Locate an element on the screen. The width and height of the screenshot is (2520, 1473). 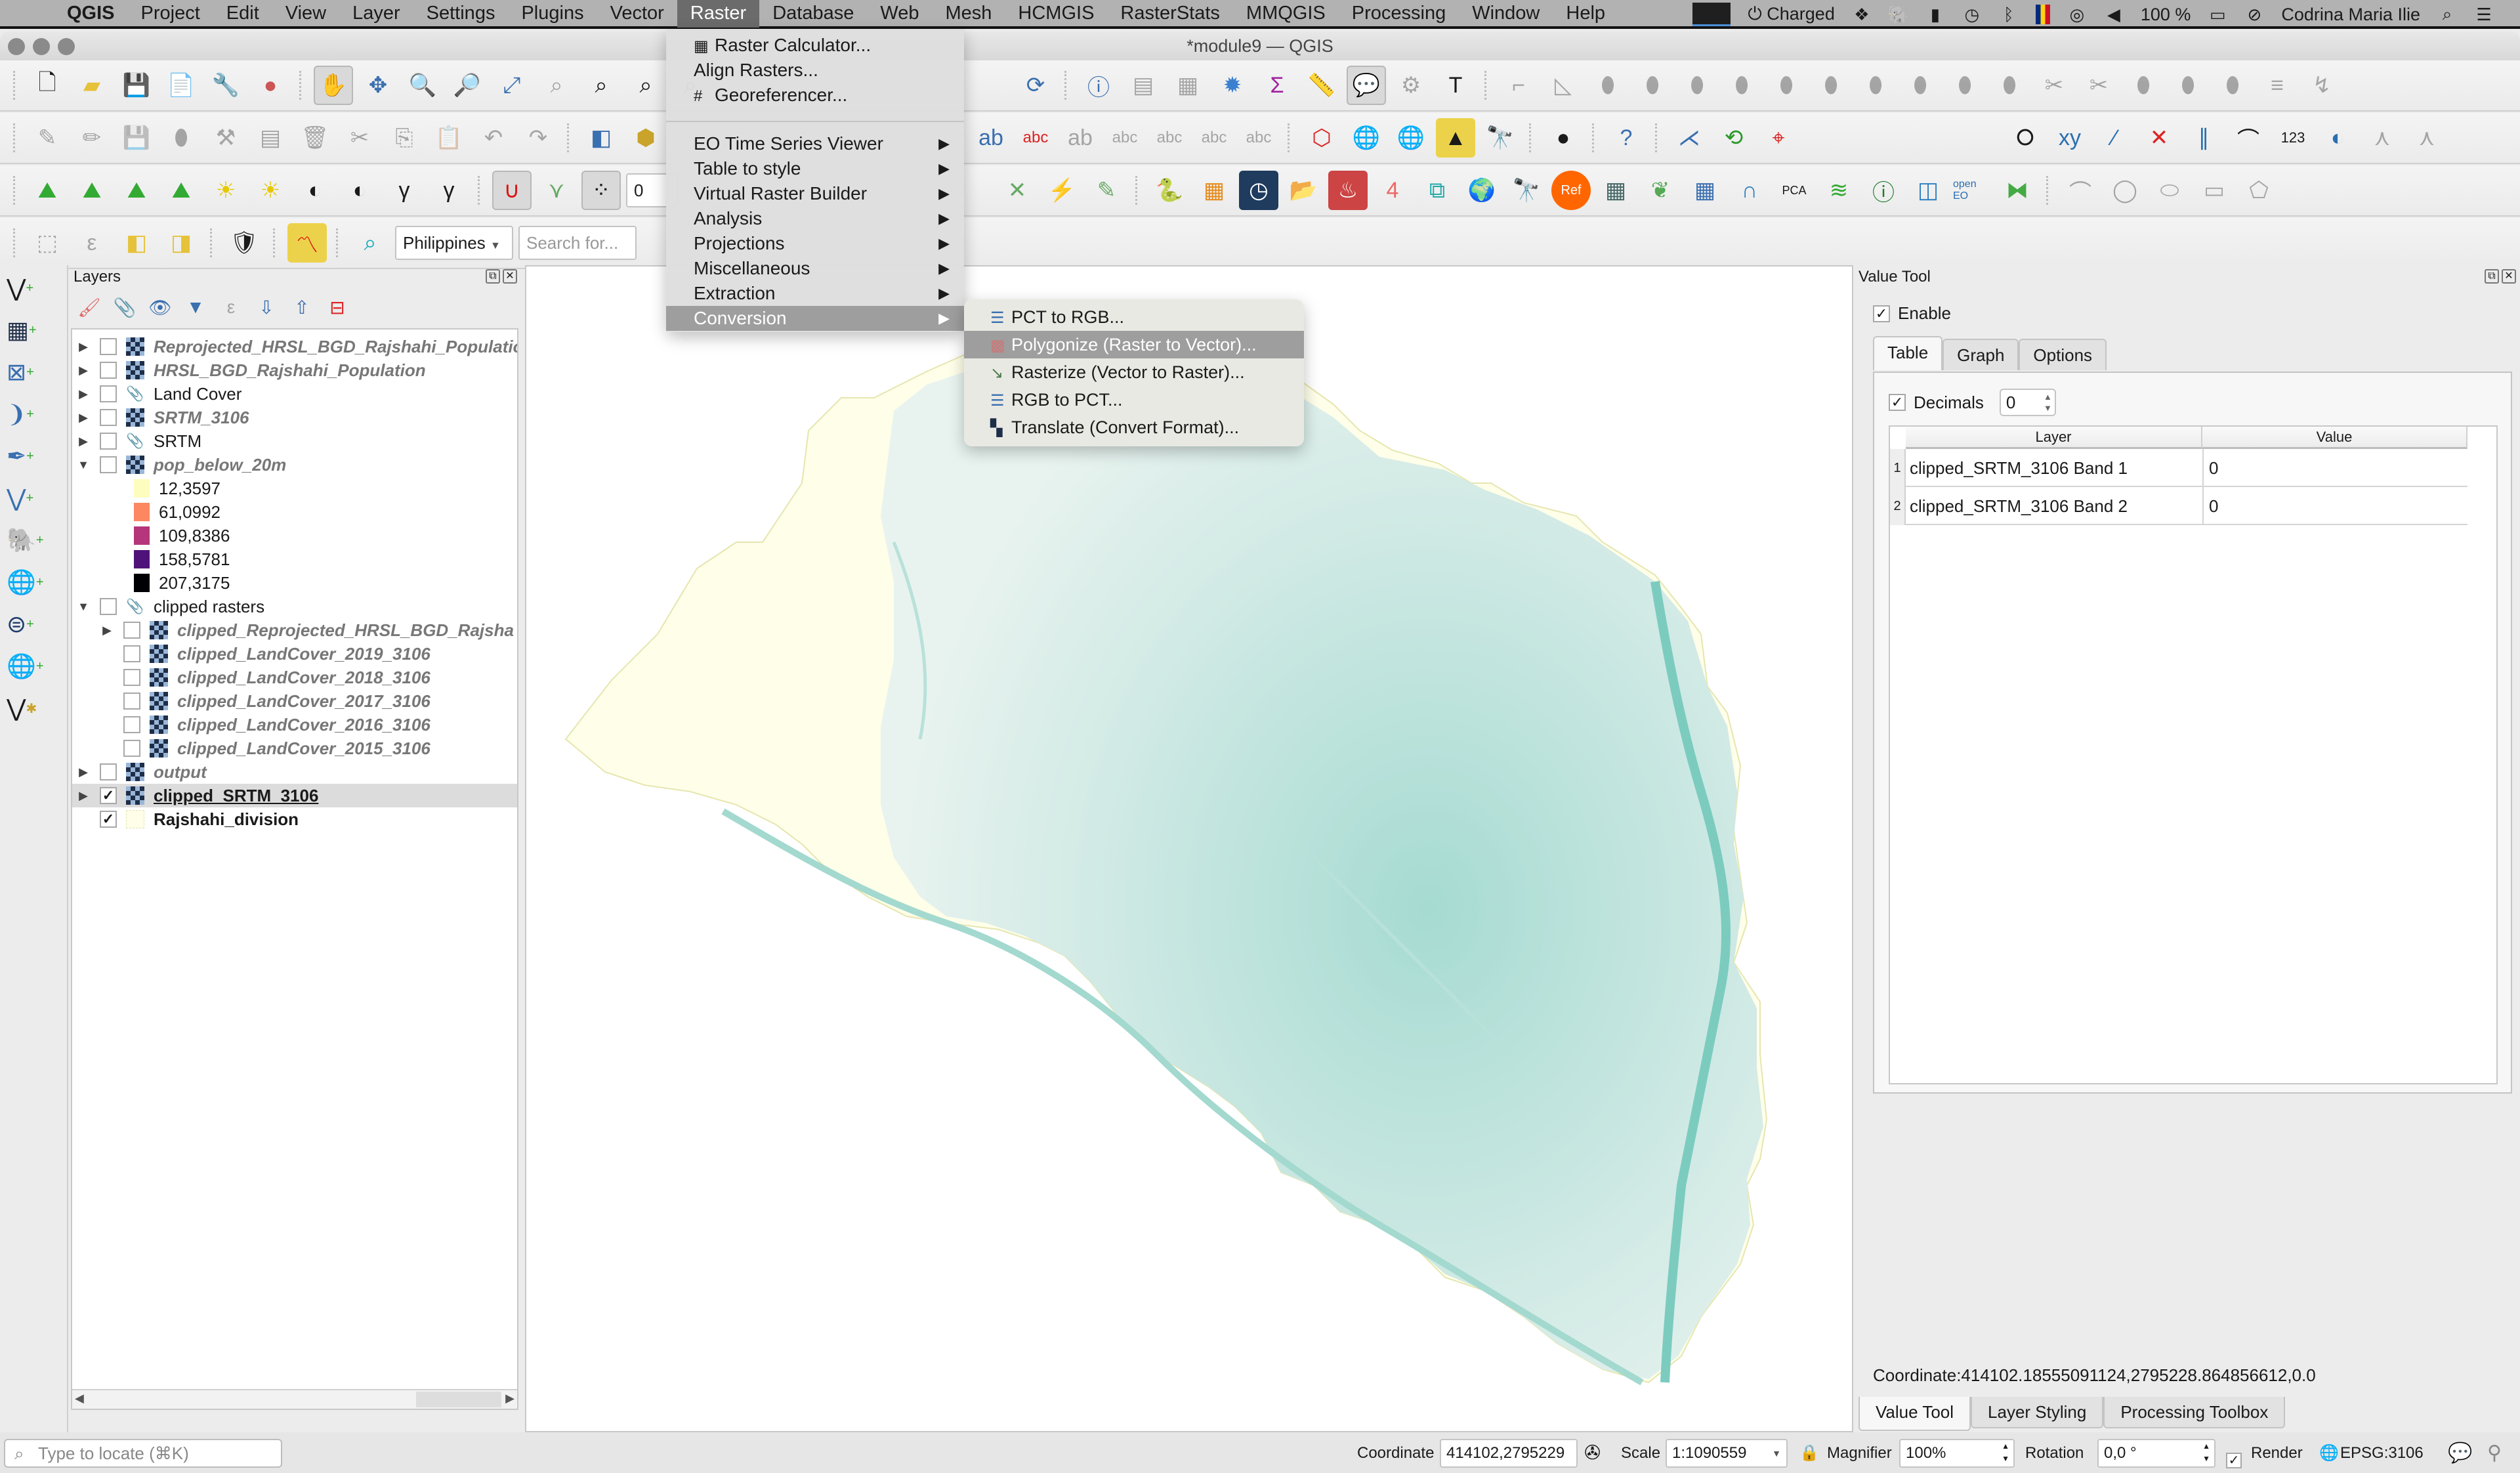
menu-settings: Settings is located at coordinates (461, 14).